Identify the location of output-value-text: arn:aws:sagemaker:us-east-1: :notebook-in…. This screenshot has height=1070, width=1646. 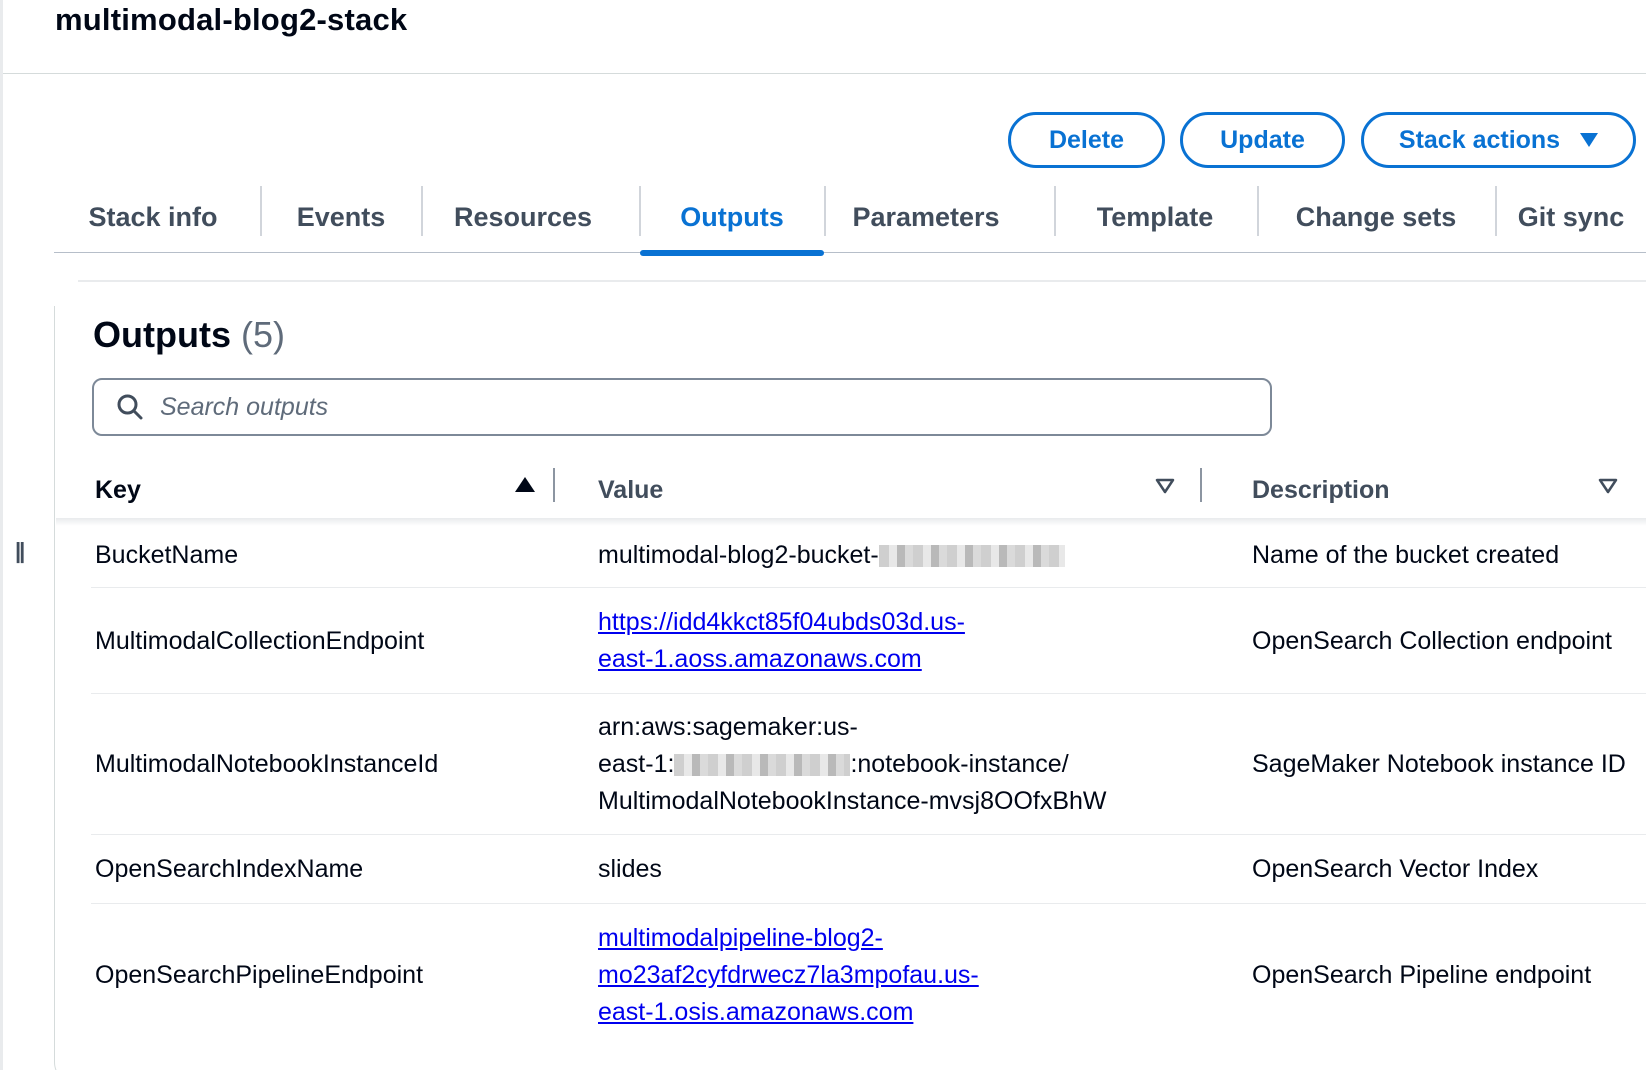
(852, 764).